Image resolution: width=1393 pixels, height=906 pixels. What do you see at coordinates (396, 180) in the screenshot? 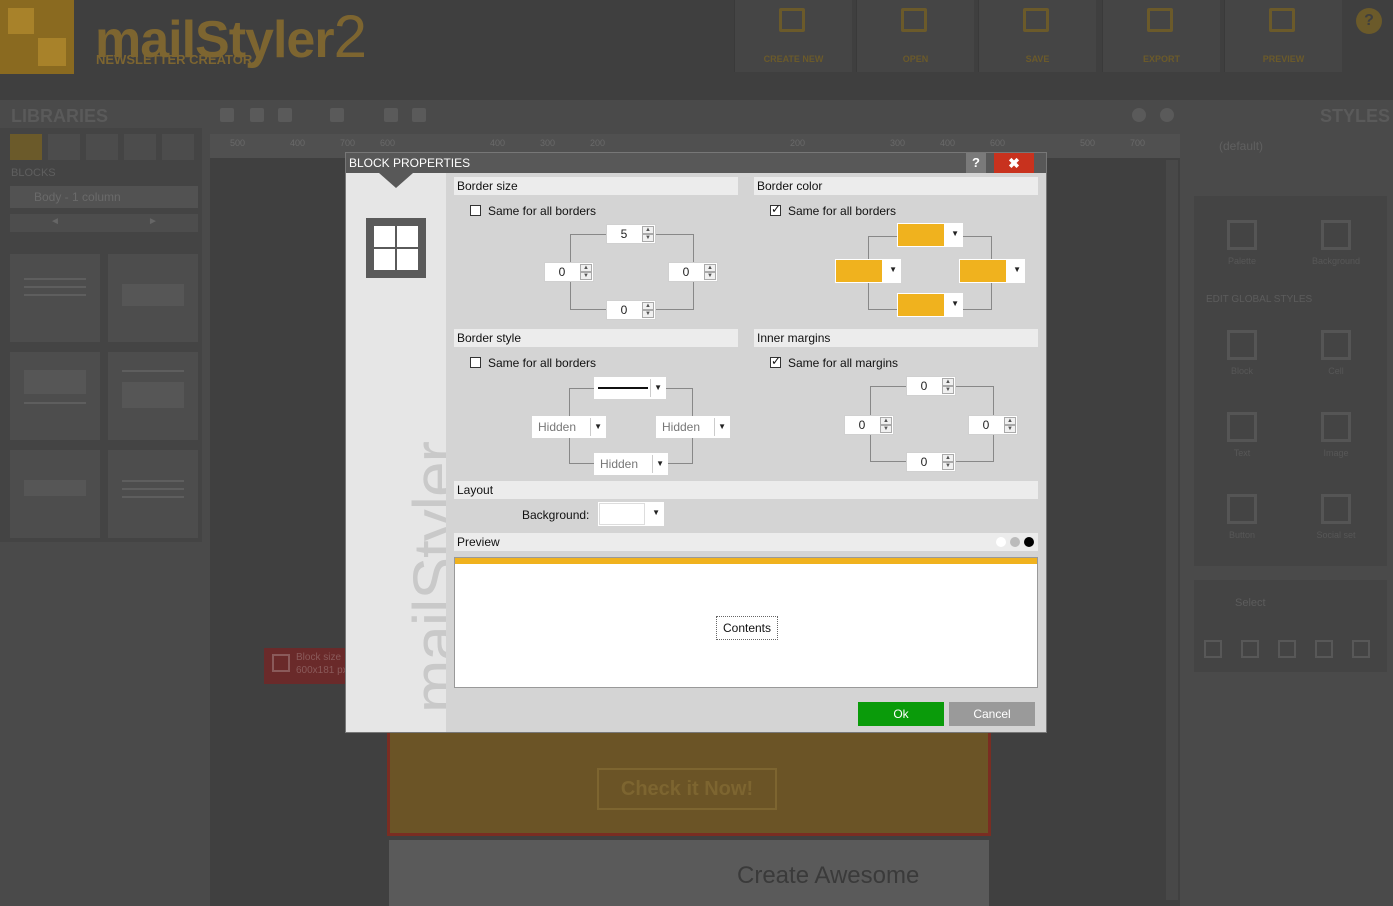
I see `pointer-notch` at bounding box center [396, 180].